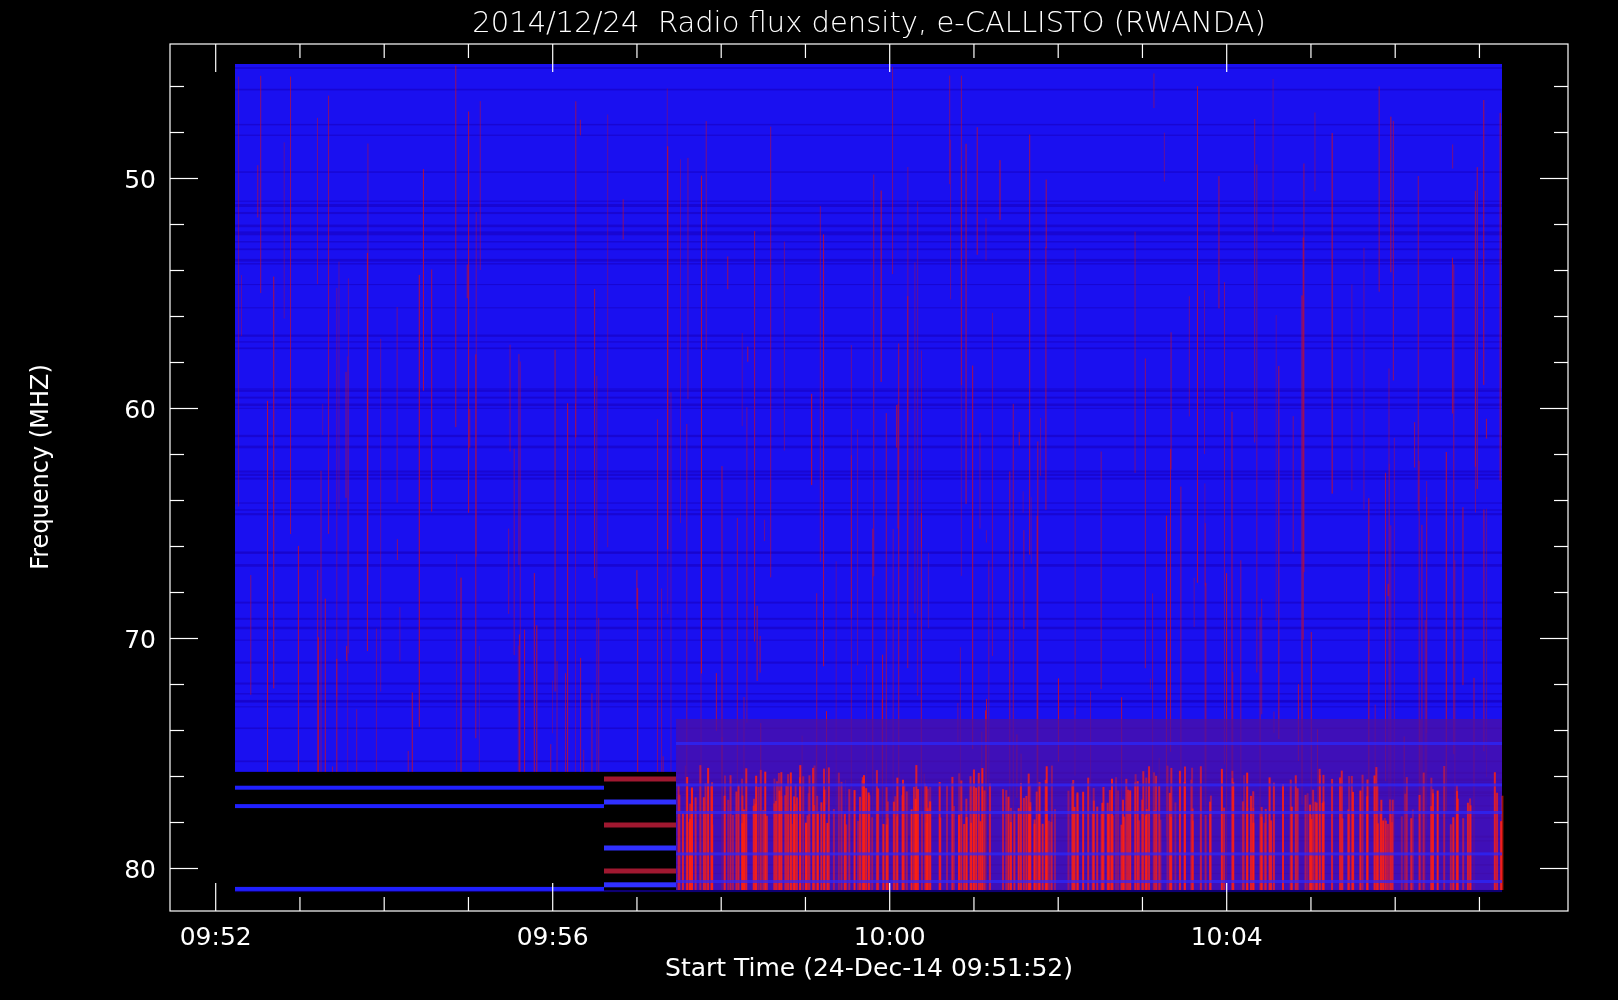  Describe the element at coordinates (1226, 936) in the screenshot. I see `x-tick-label: 10:04` at that location.